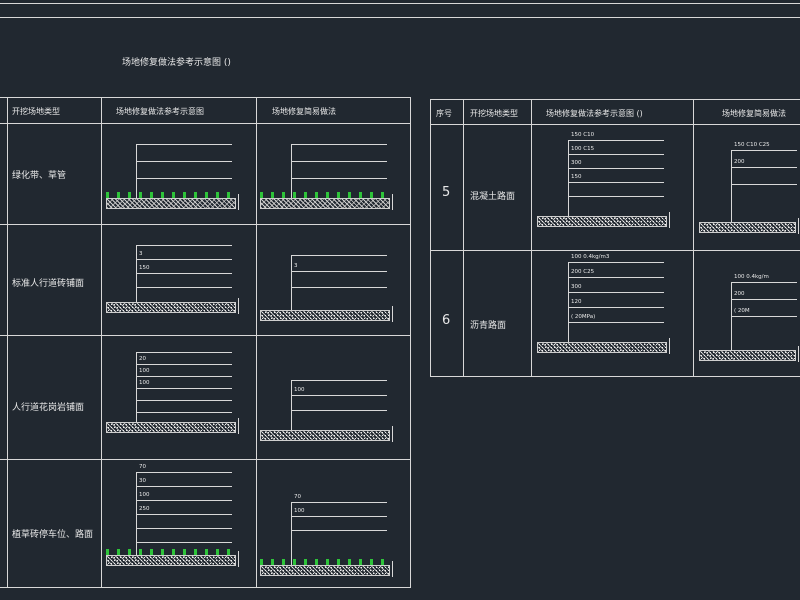  What do you see at coordinates (291, 282) in the screenshot?
I see `lt-r2-simple-leader-stem` at bounding box center [291, 282].